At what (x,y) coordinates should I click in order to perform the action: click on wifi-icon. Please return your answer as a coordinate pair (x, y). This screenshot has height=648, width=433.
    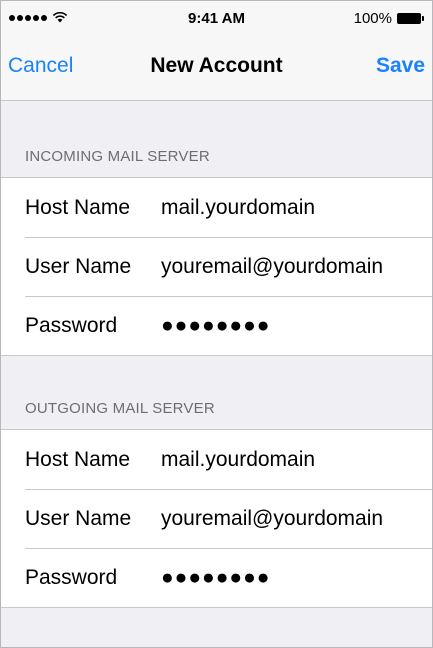
    Looking at the image, I should click on (60, 18).